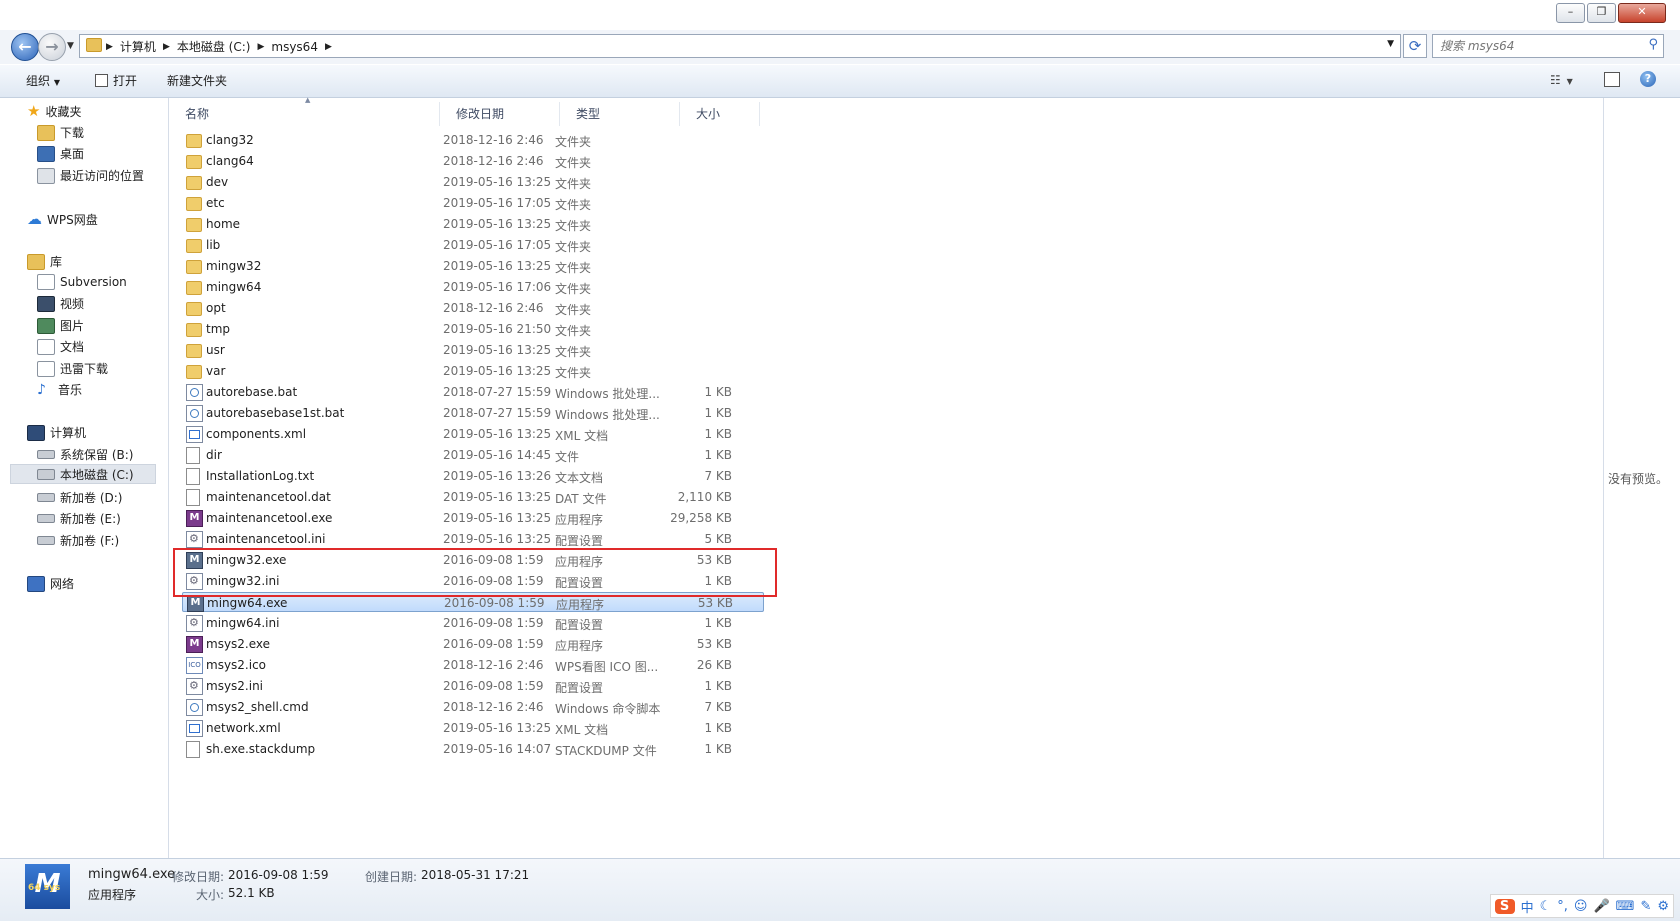  What do you see at coordinates (473, 140) in the screenshot?
I see `file-row: clang32 2018-12-16 2:46 文件夹` at bounding box center [473, 140].